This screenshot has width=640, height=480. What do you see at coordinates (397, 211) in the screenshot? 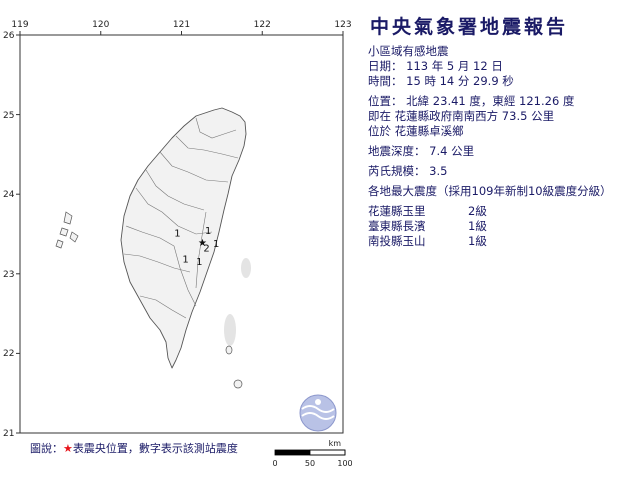
I see `station-name: 花蓮縣玉里` at bounding box center [397, 211].